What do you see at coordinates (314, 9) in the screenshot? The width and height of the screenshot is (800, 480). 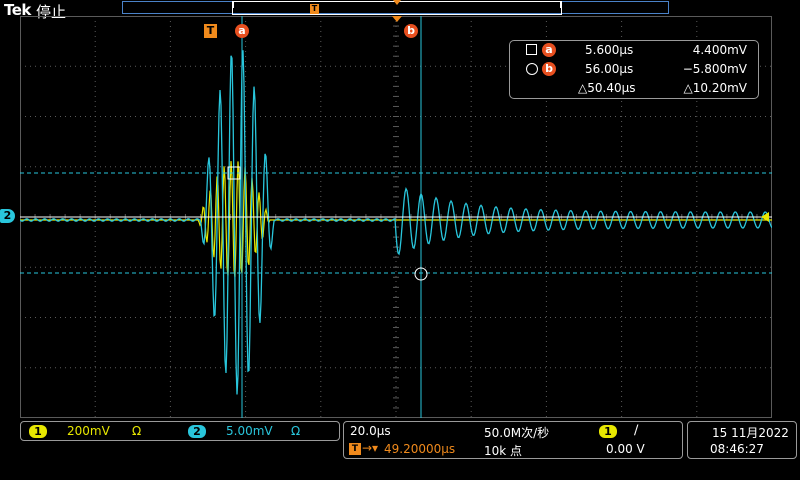 I see `record-trigger-marker: T` at bounding box center [314, 9].